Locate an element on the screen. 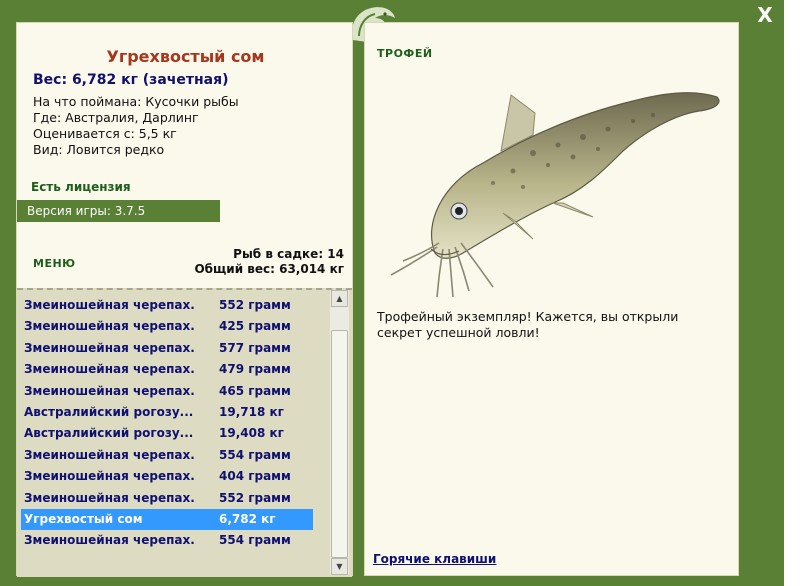  valuation-info: Оценивается с: 5,5 кг is located at coordinates (105, 133).